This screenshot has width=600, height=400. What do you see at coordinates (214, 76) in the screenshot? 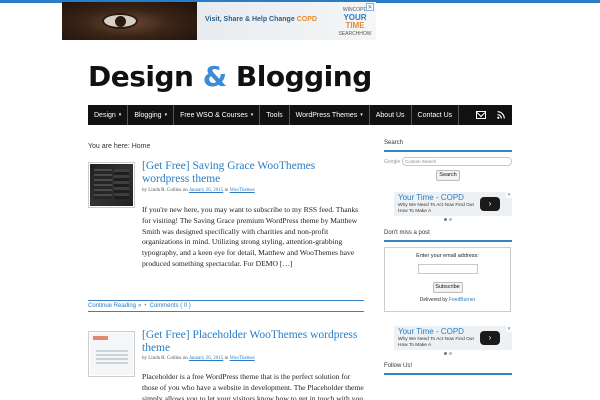
I see `site-title-ampersand: &` at bounding box center [214, 76].